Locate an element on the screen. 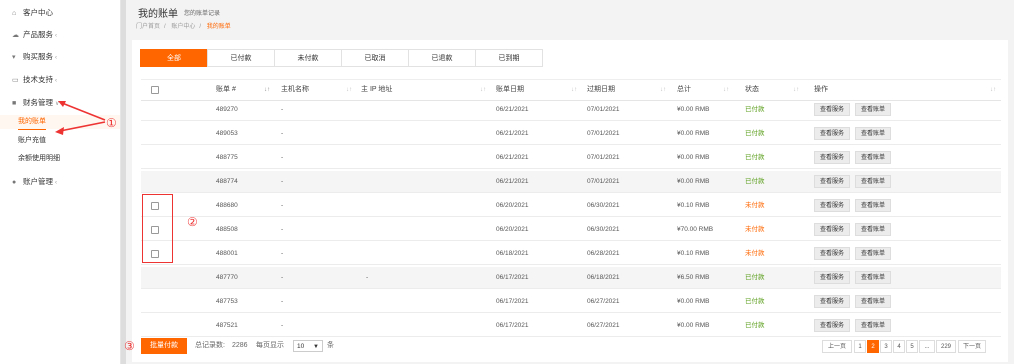  bill-id: 489053 is located at coordinates (227, 133).